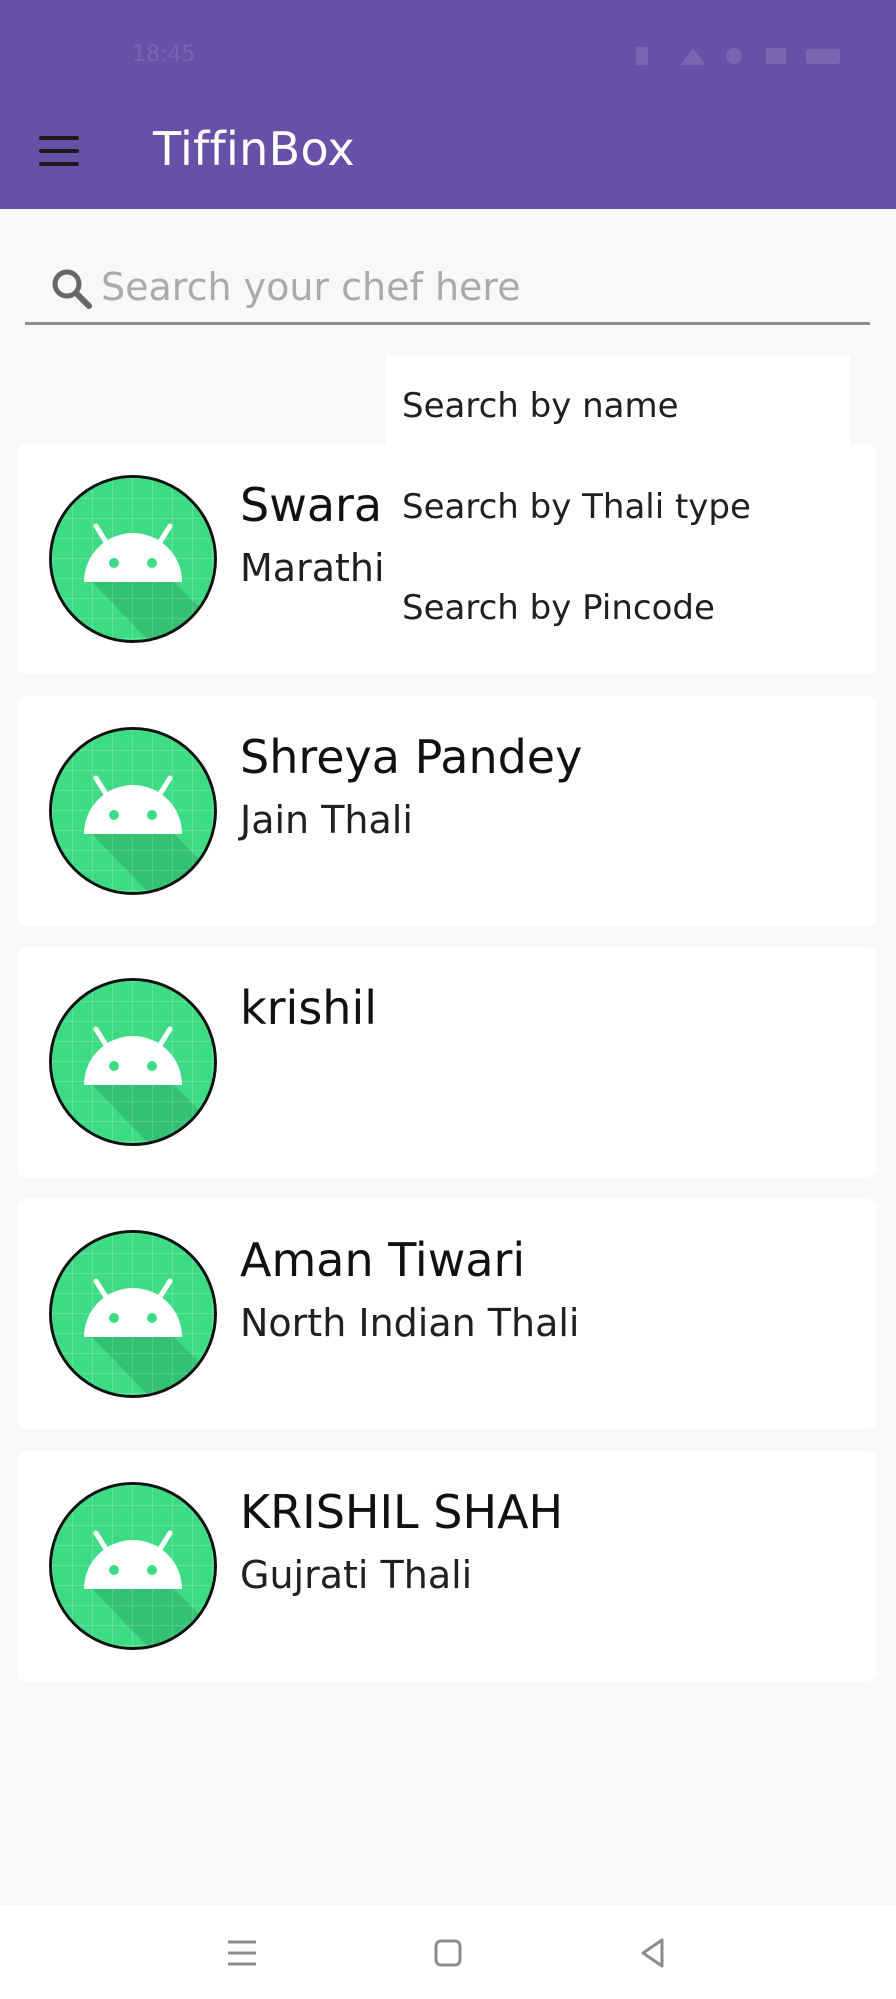  What do you see at coordinates (411, 757) in the screenshot?
I see `chef-name: Shreya Pandey` at bounding box center [411, 757].